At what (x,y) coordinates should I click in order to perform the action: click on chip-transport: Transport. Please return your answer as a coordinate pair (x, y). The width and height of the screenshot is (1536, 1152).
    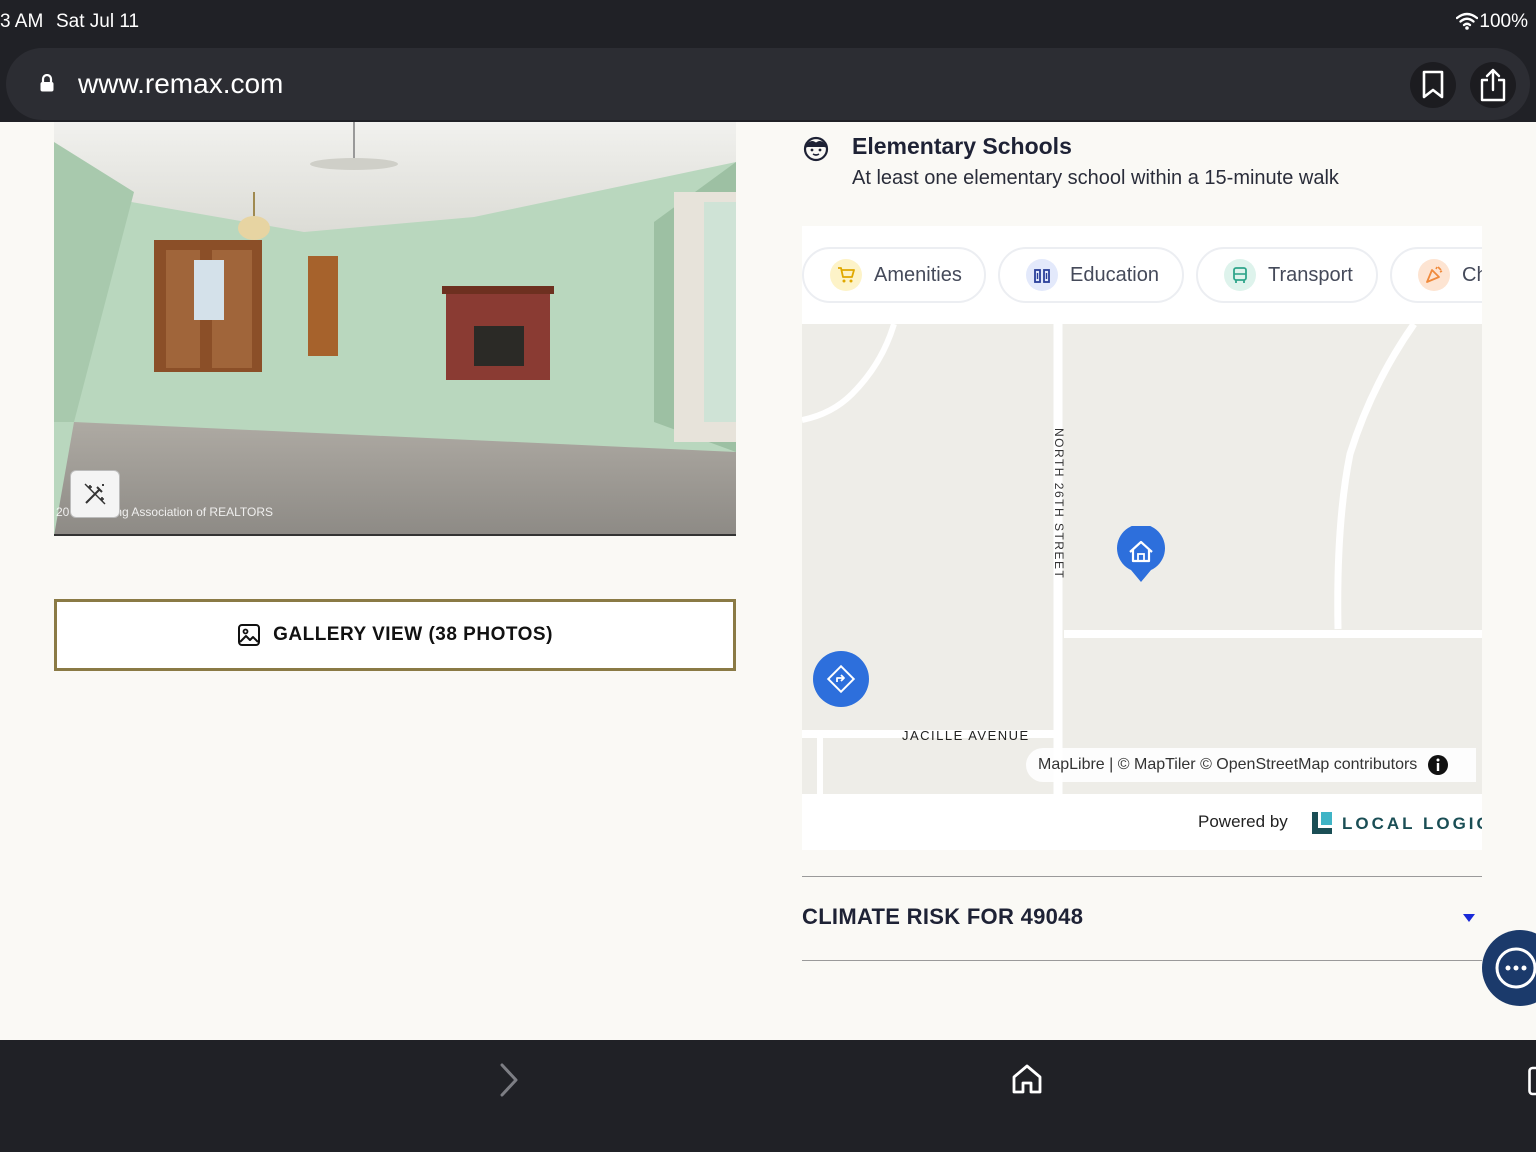
    Looking at the image, I should click on (1287, 275).